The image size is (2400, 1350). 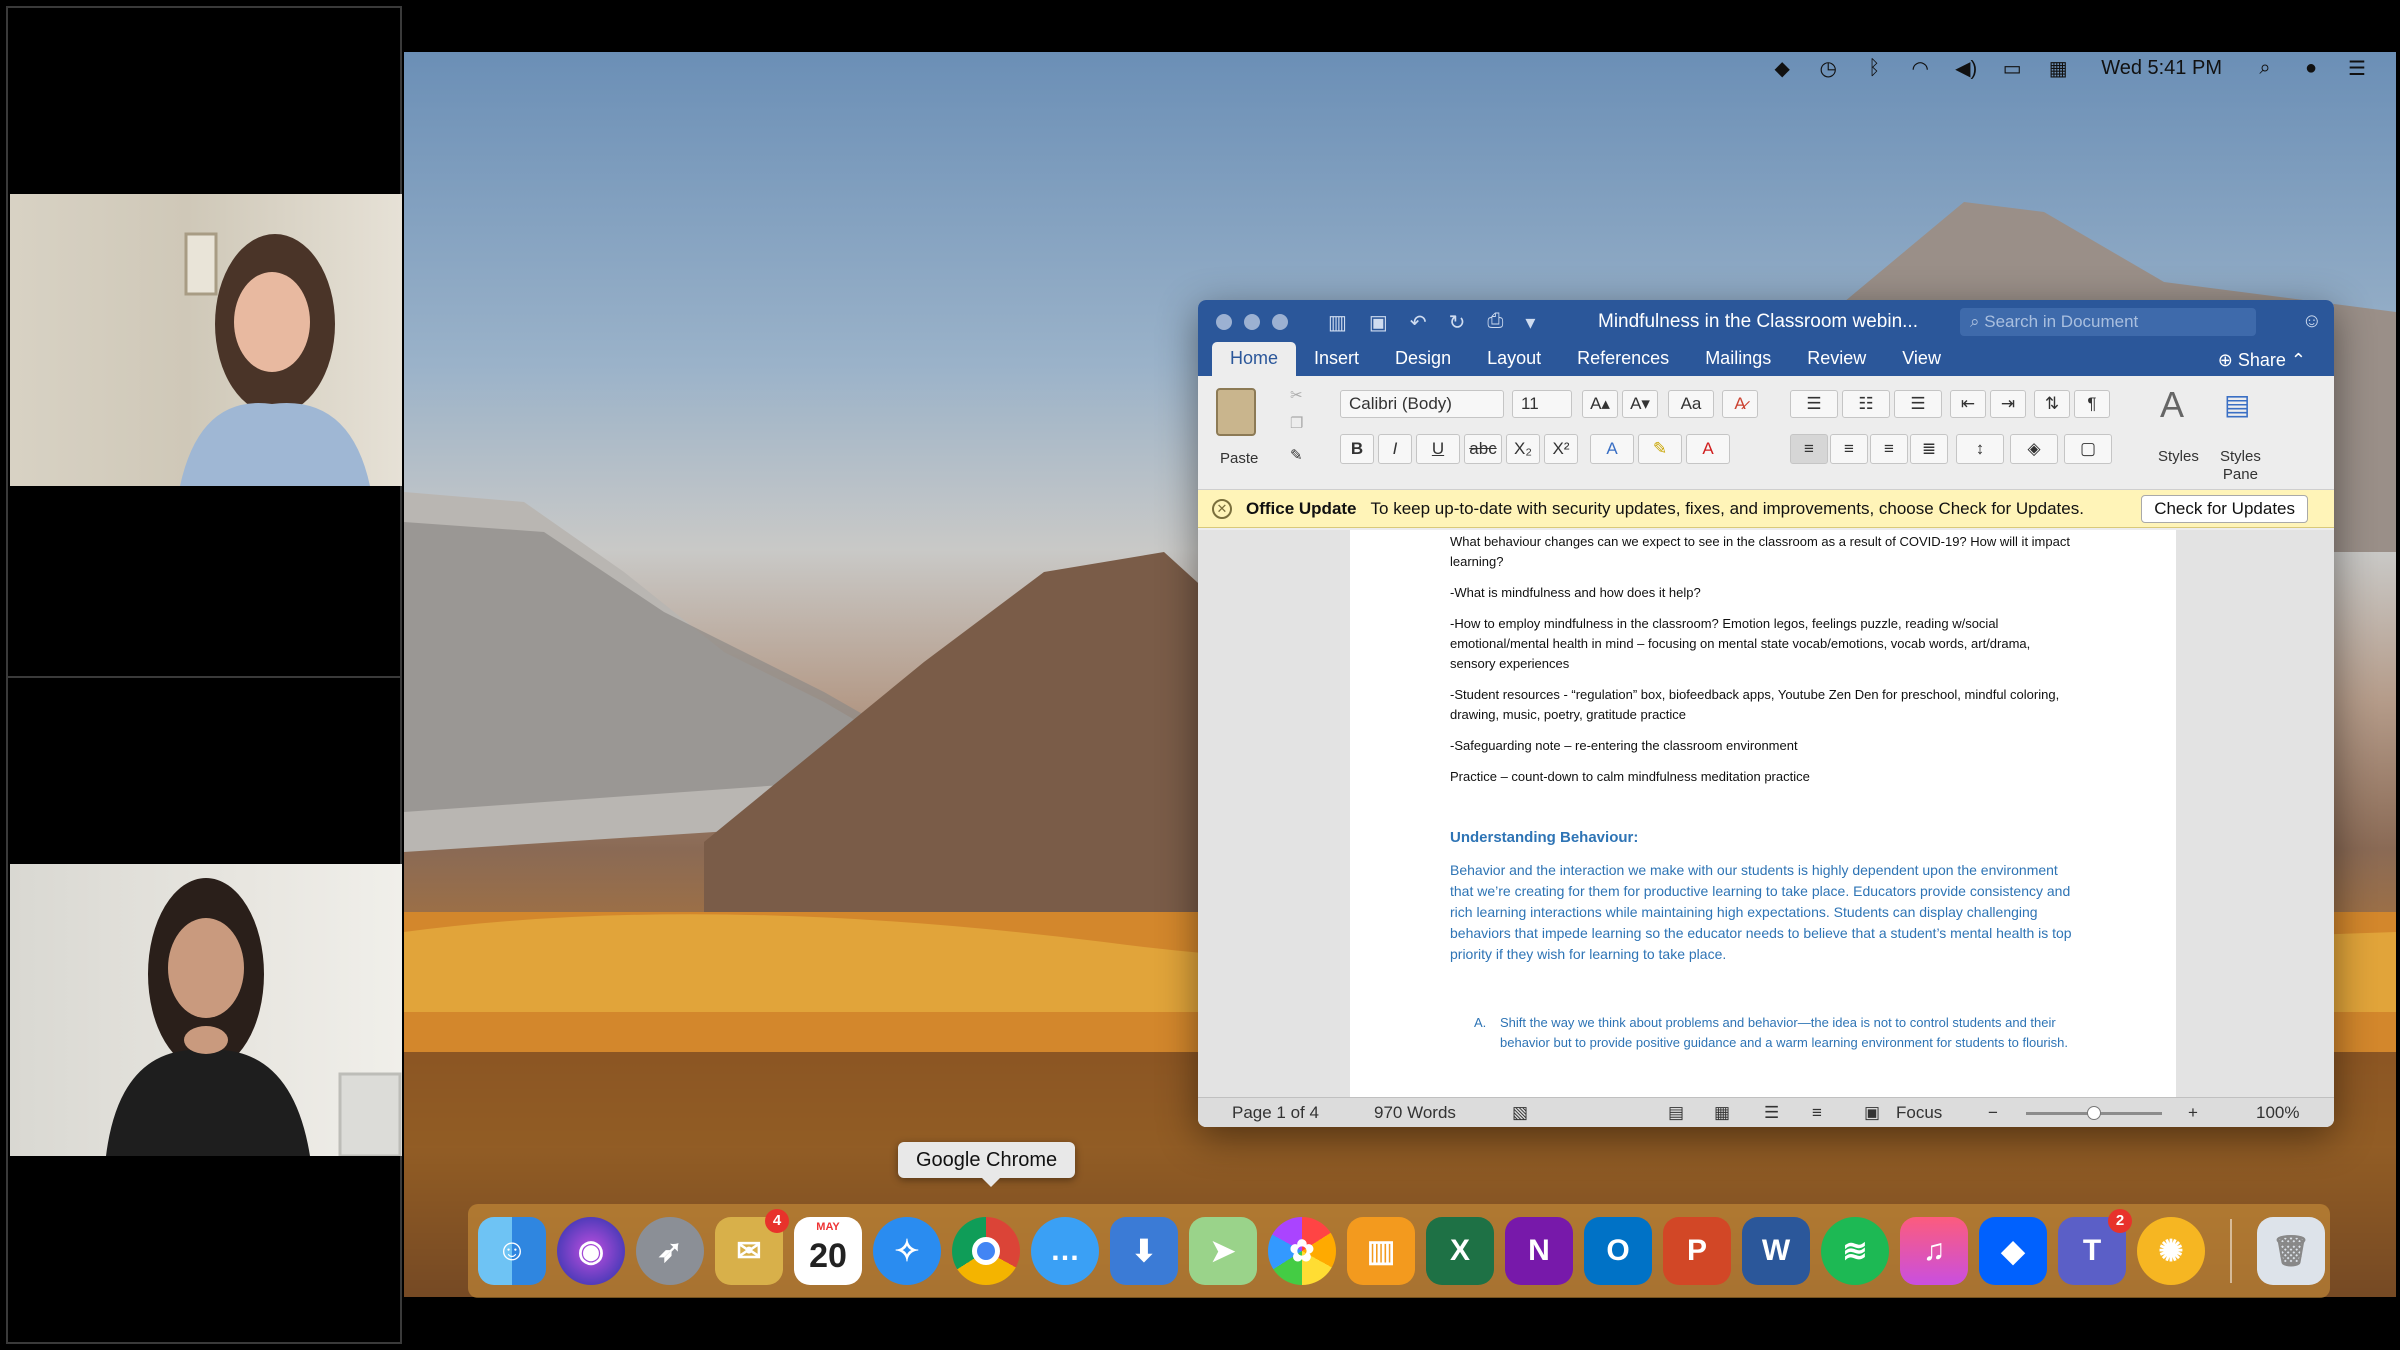 What do you see at coordinates (2312, 321) in the screenshot?
I see `feedback-smiley-icon: ☺` at bounding box center [2312, 321].